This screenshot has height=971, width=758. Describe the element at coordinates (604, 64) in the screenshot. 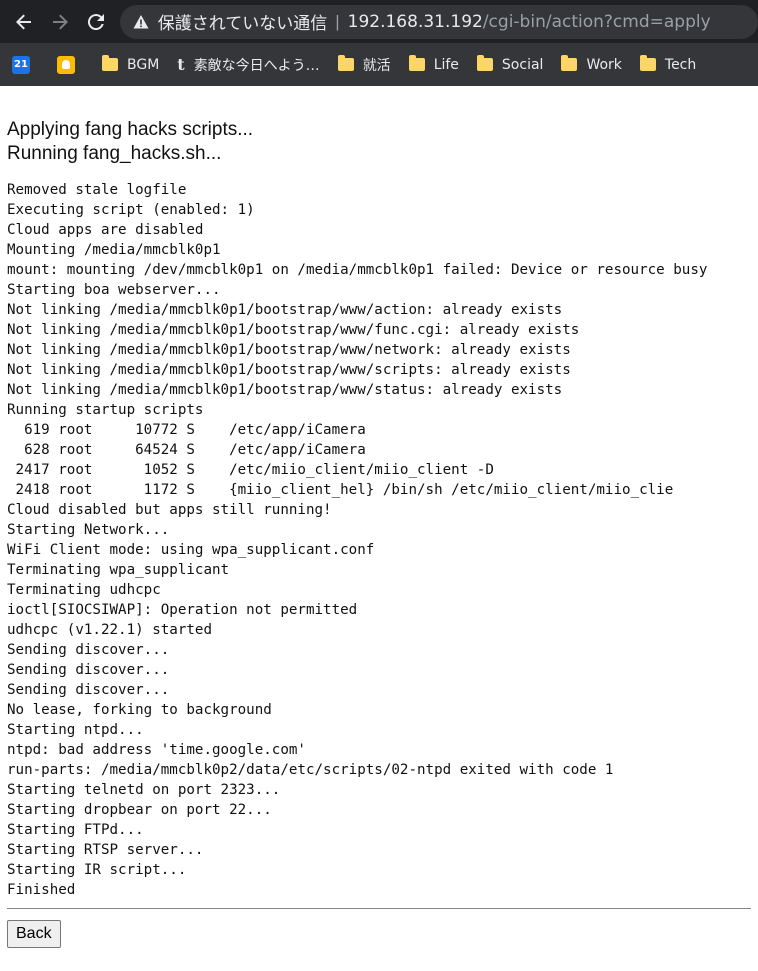

I see `bookmark-label: Work` at that location.